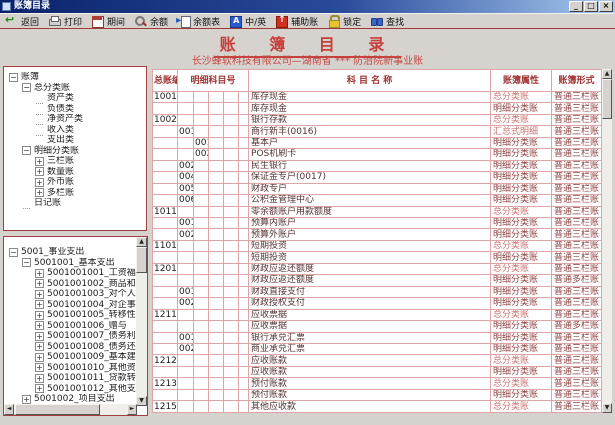  What do you see at coordinates (377, 337) in the screenshot?
I see `table-row: 001 银行承兑汇票明细分类账普通三栏账` at bounding box center [377, 337].